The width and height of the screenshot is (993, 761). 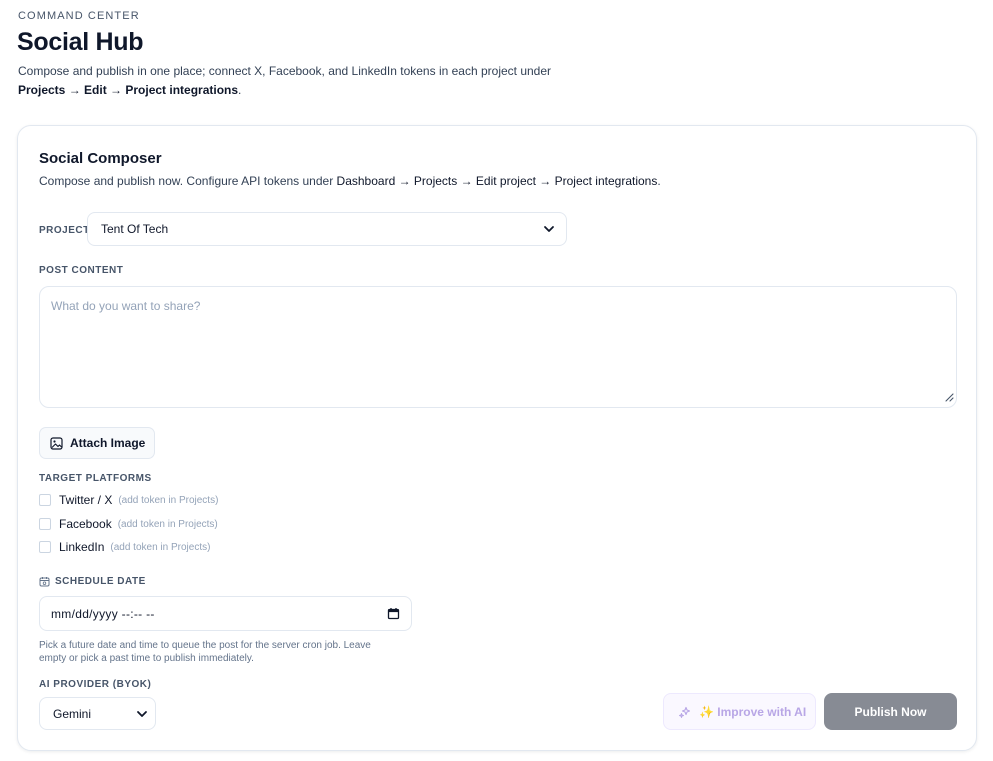 What do you see at coordinates (753, 711) in the screenshot?
I see `improve-with-ai-label: ✨ Improve with AI` at bounding box center [753, 711].